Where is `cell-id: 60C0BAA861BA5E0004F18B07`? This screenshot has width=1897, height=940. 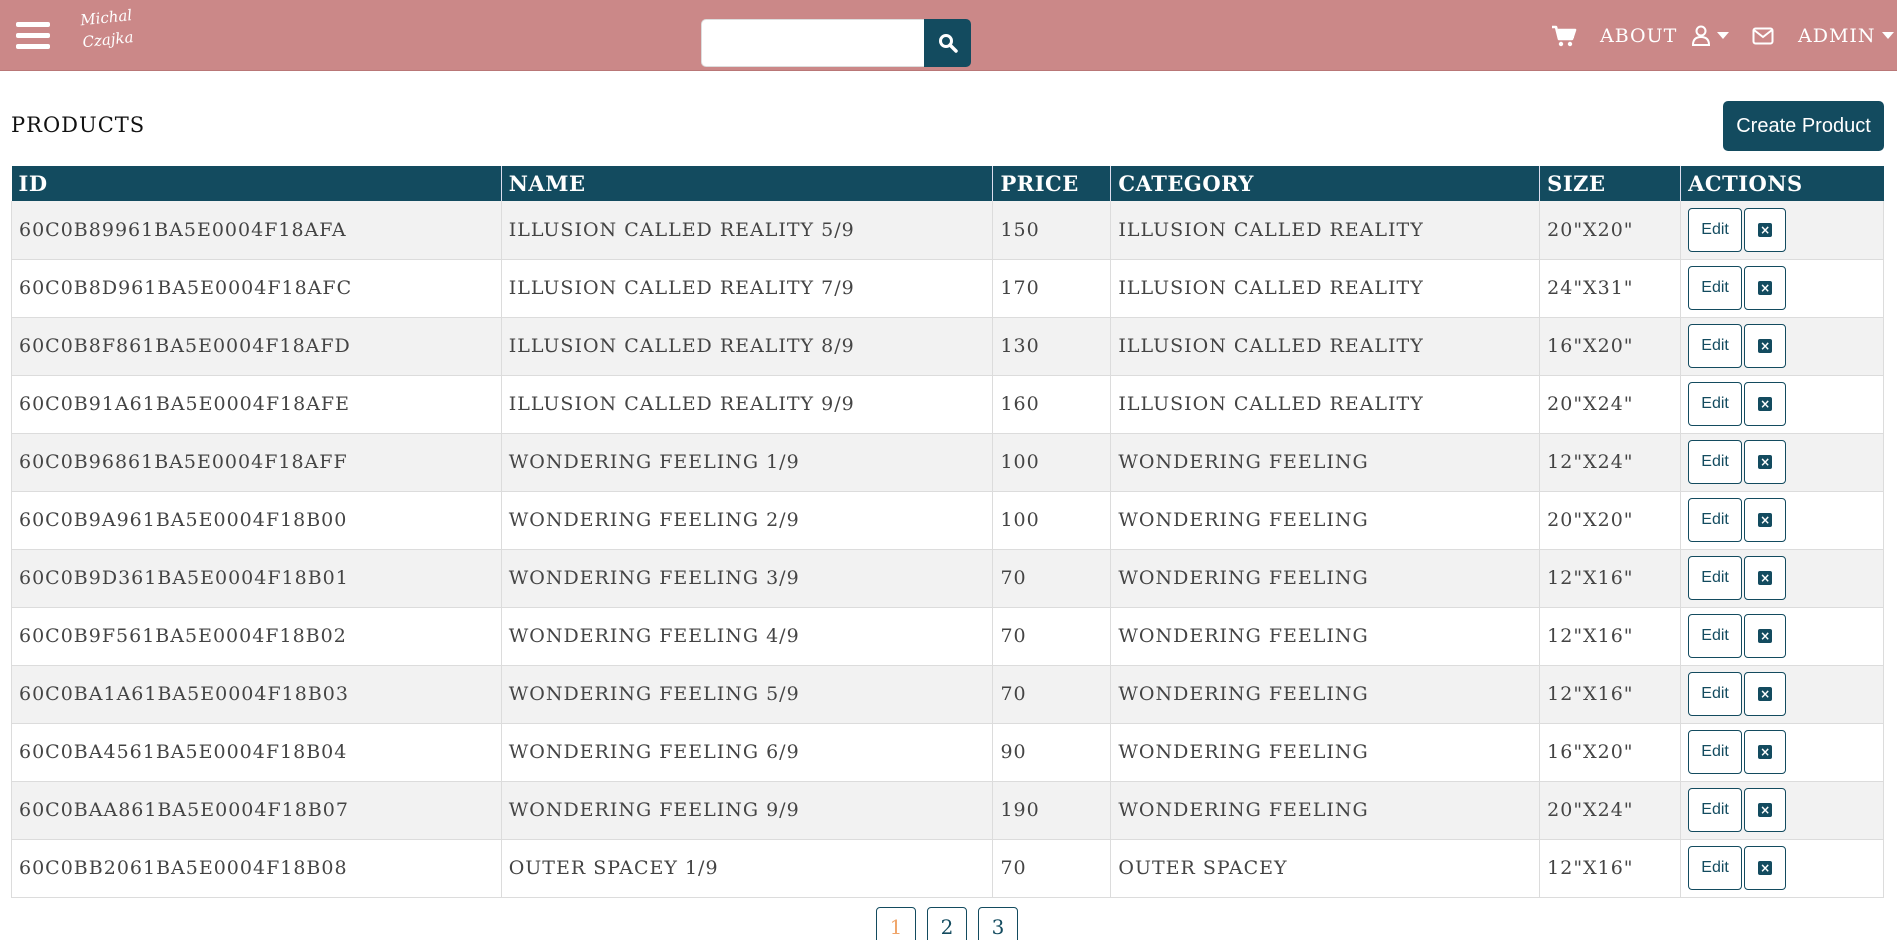
cell-id: 60C0BAA861BA5E0004F18B07 is located at coordinates (256, 810).